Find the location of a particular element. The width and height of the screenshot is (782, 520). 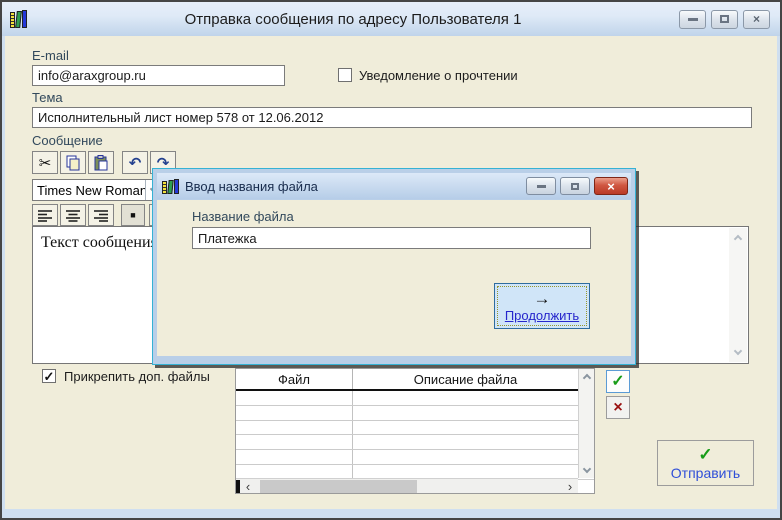

app-books-icon is located at coordinates (18, 19).